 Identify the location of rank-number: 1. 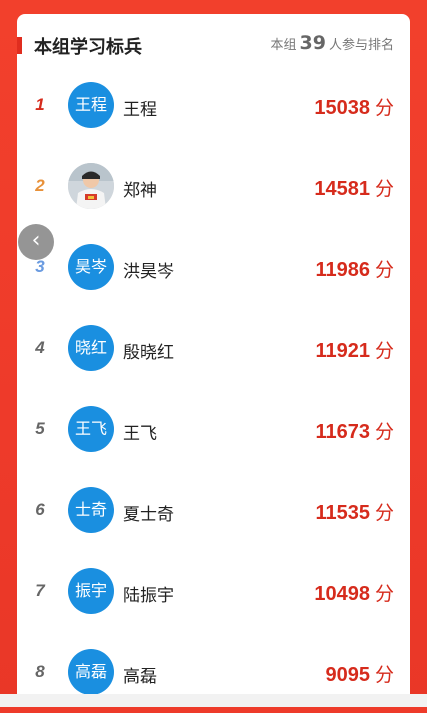
(40, 104).